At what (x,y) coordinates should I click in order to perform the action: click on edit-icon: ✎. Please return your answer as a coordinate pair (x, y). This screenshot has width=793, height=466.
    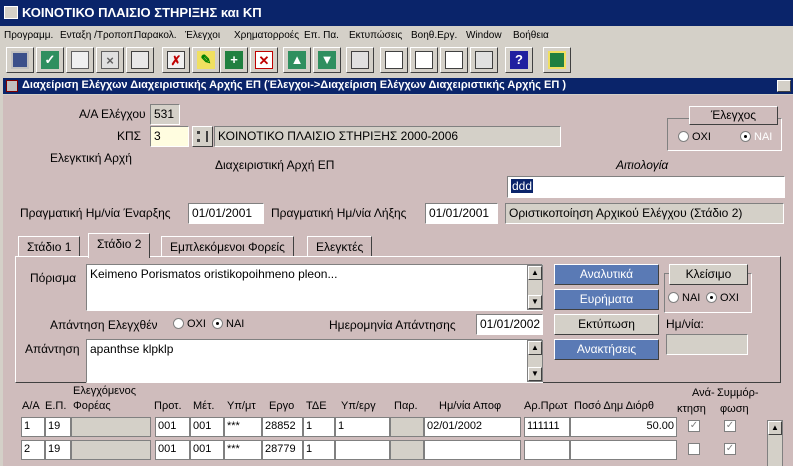
    Looking at the image, I should click on (206, 60).